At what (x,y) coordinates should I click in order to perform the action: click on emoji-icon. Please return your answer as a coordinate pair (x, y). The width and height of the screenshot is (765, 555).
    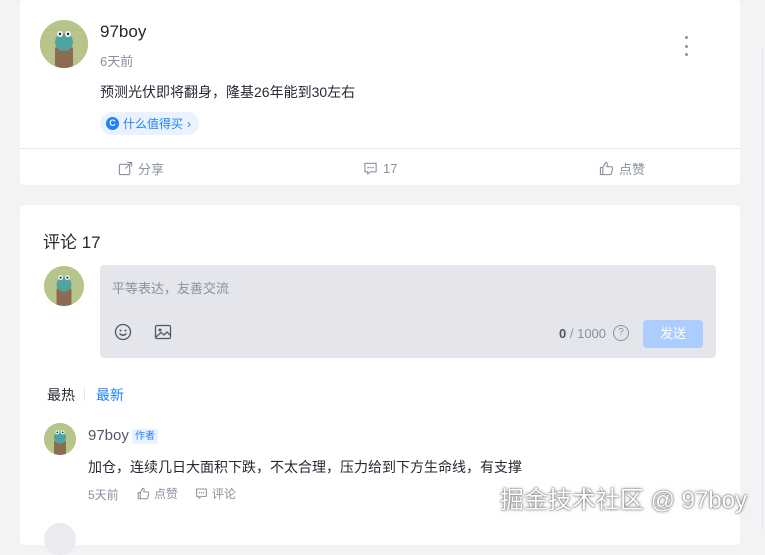
    Looking at the image, I should click on (123, 332).